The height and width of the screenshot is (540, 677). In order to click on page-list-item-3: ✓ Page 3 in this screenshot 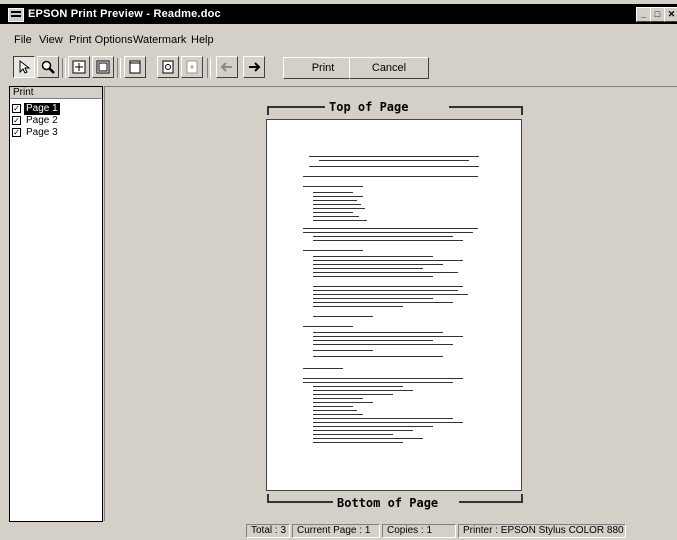, I will do `click(56, 133)`.